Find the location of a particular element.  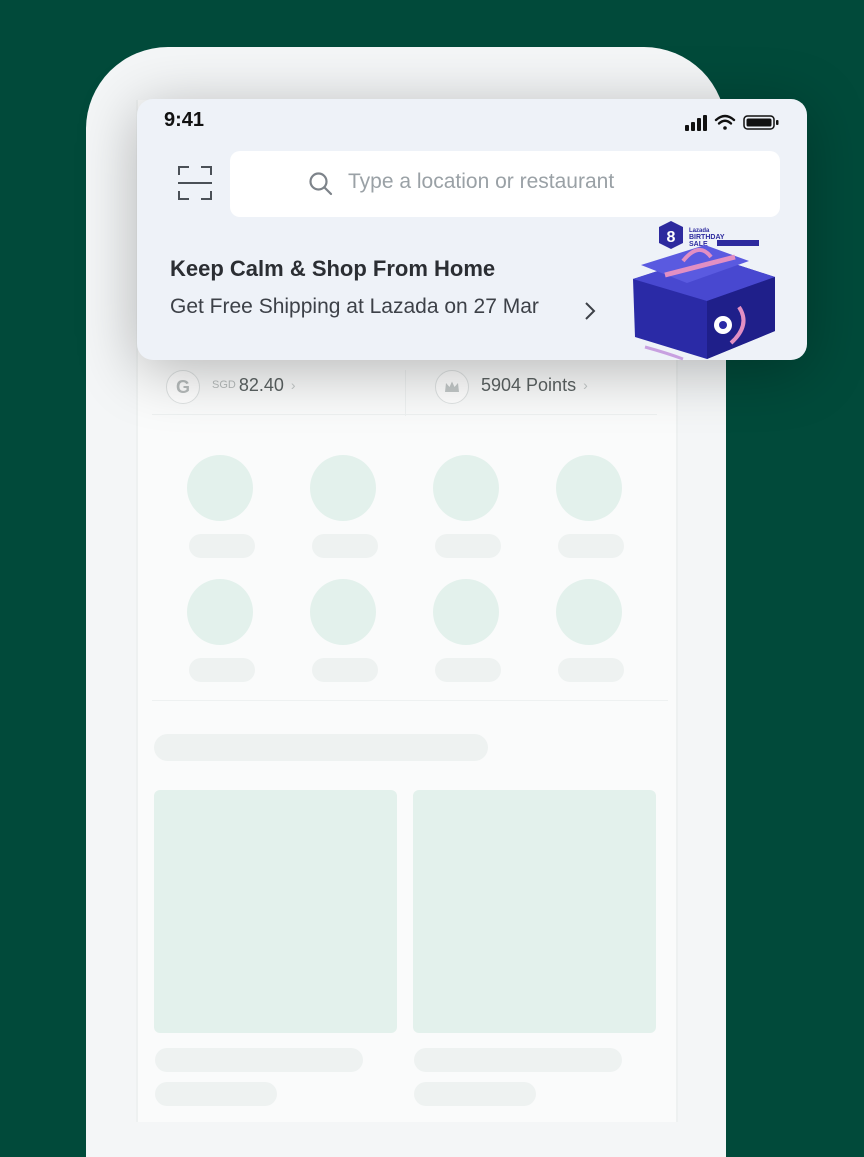

promo-subtitle: Get Free Shipping at Lazada on 27 Mar is located at coordinates (354, 307).